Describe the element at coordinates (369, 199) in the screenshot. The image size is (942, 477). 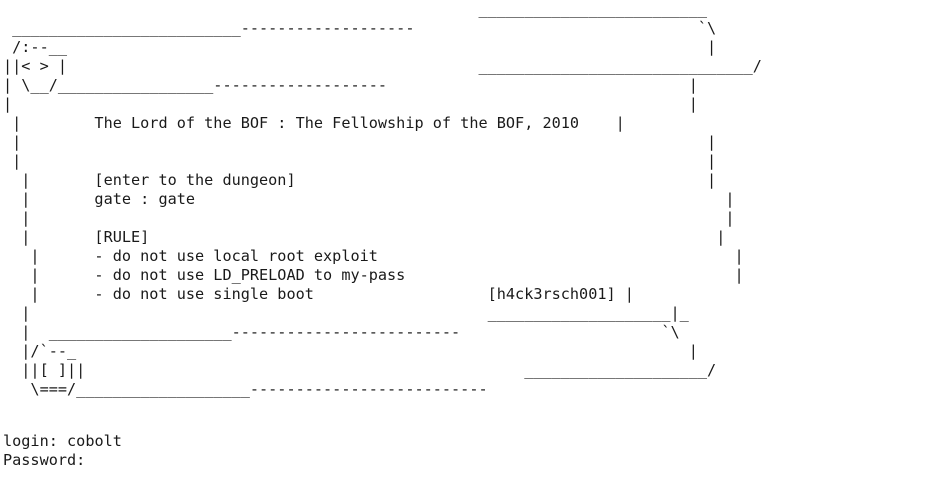
I see `banner-gate-line: | gate : gate |` at that location.